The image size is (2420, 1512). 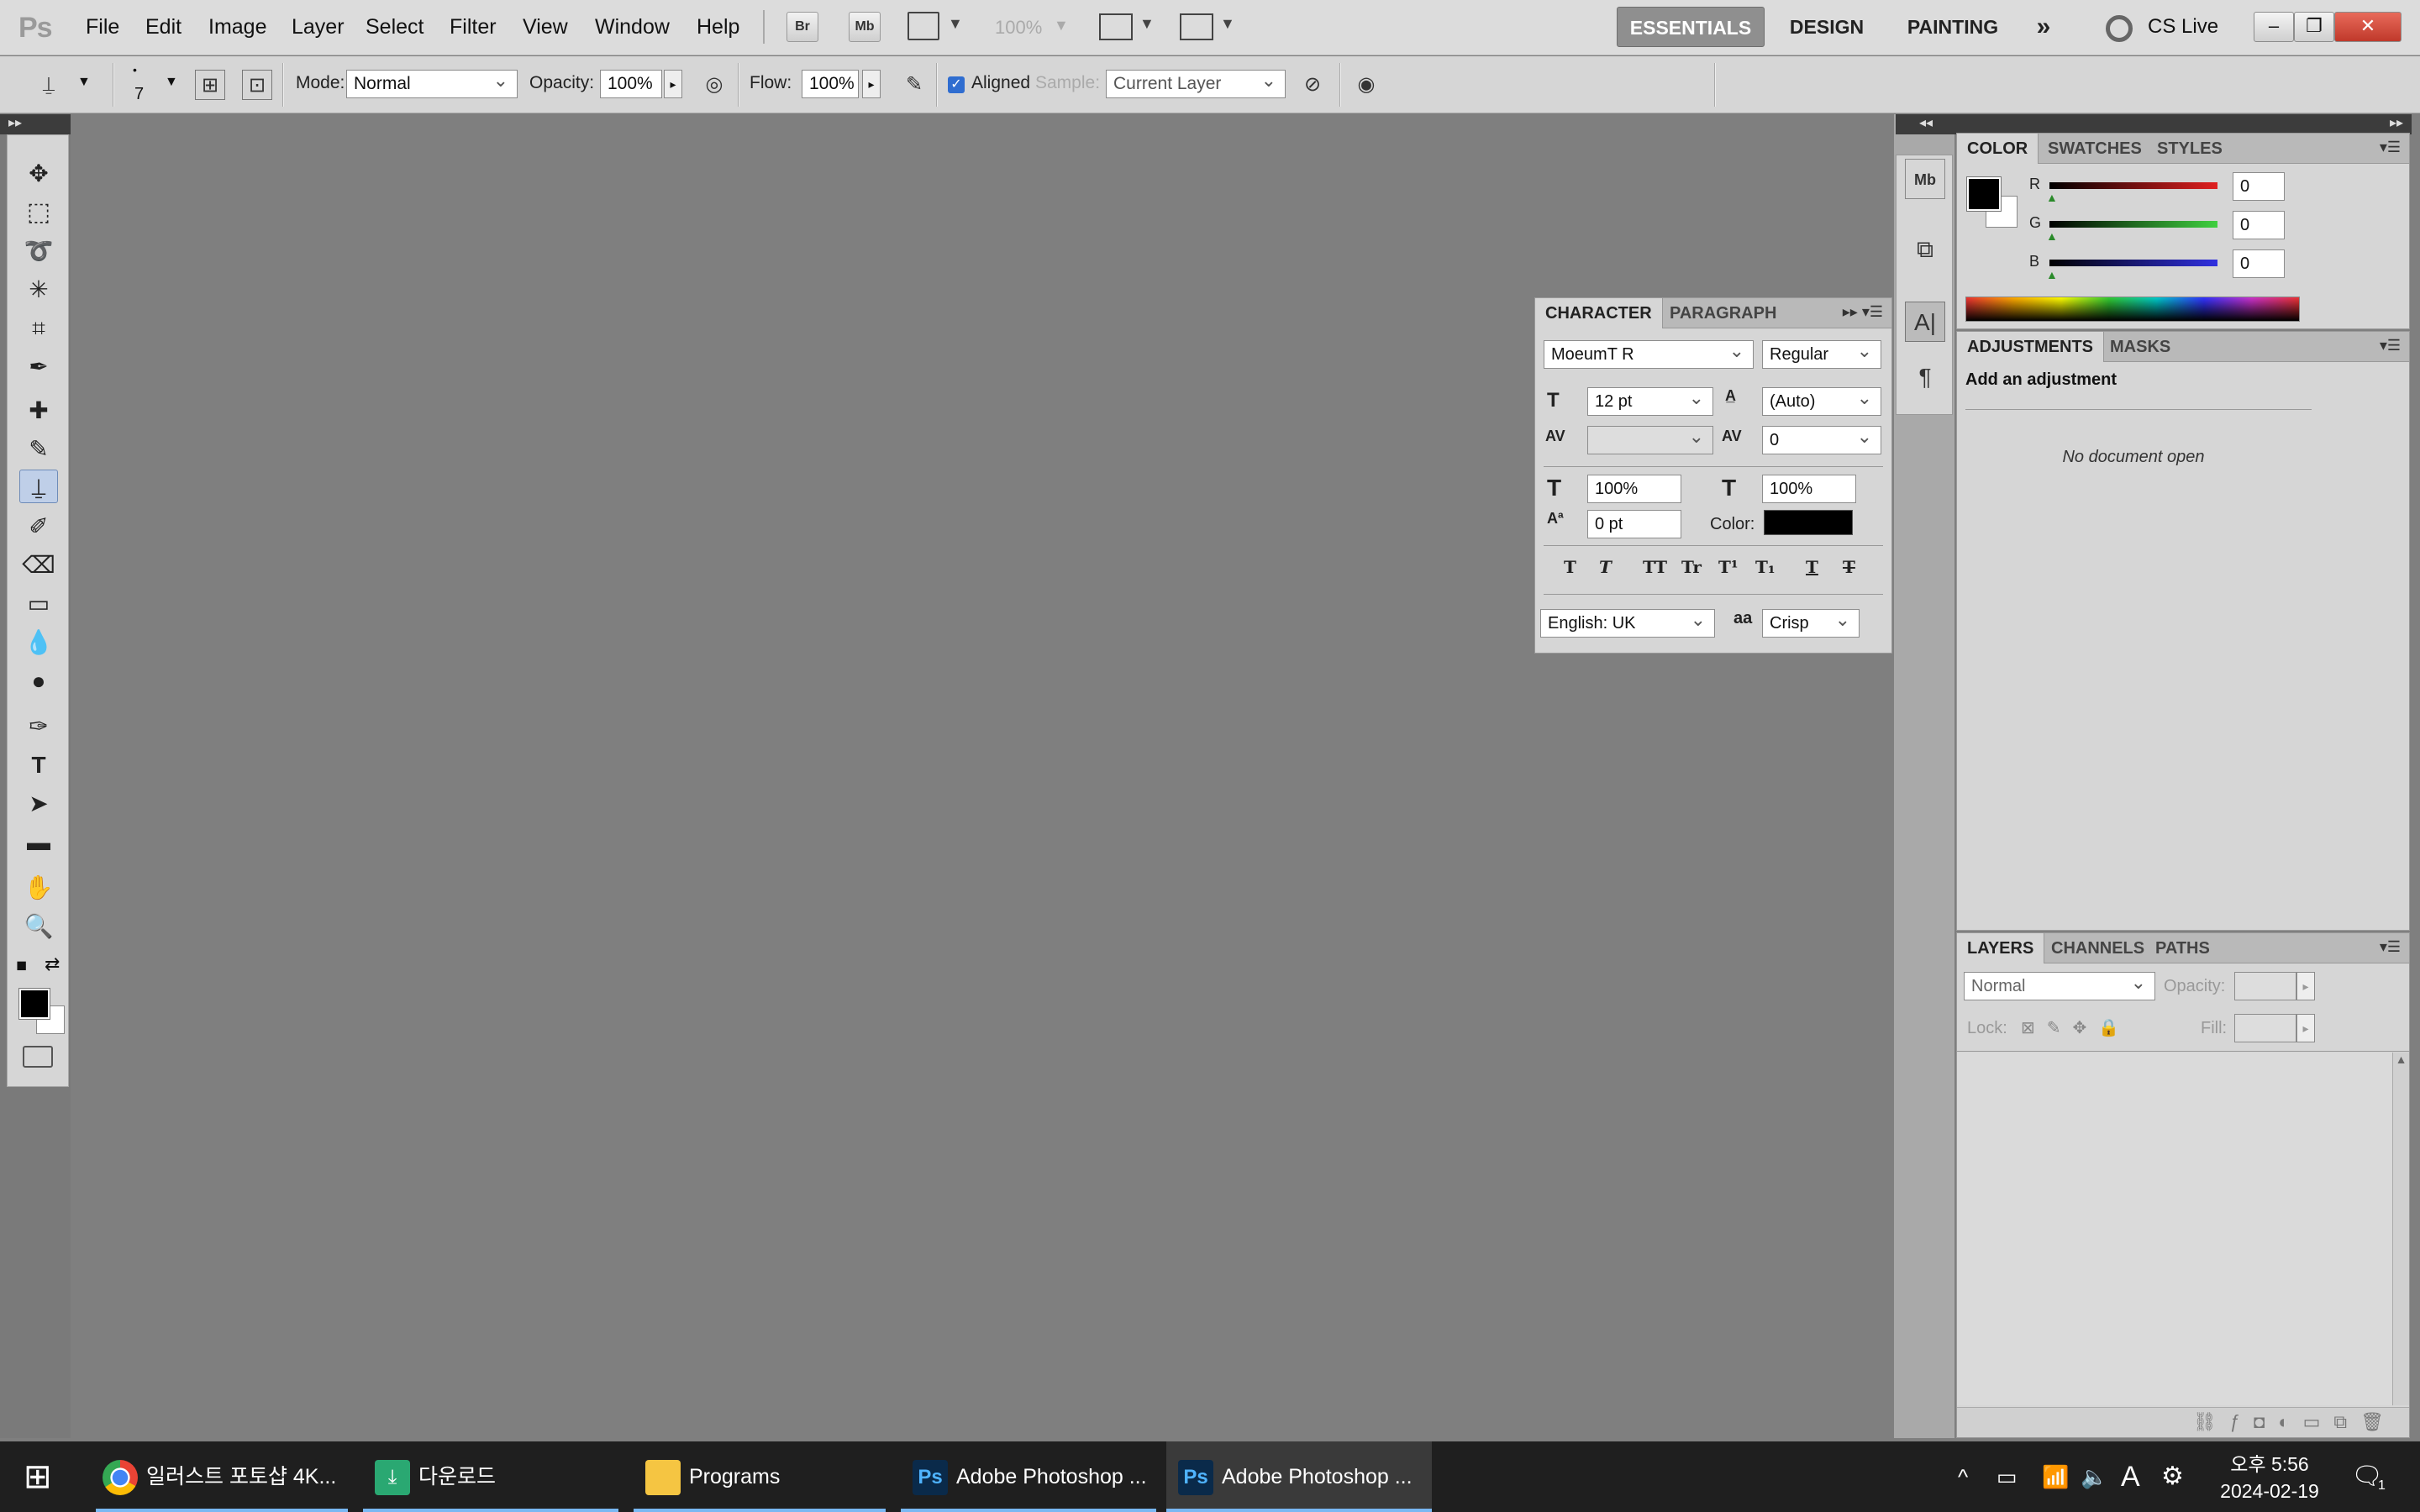 What do you see at coordinates (1925, 179) in the screenshot?
I see `mini-bridge-icon: Mb` at bounding box center [1925, 179].